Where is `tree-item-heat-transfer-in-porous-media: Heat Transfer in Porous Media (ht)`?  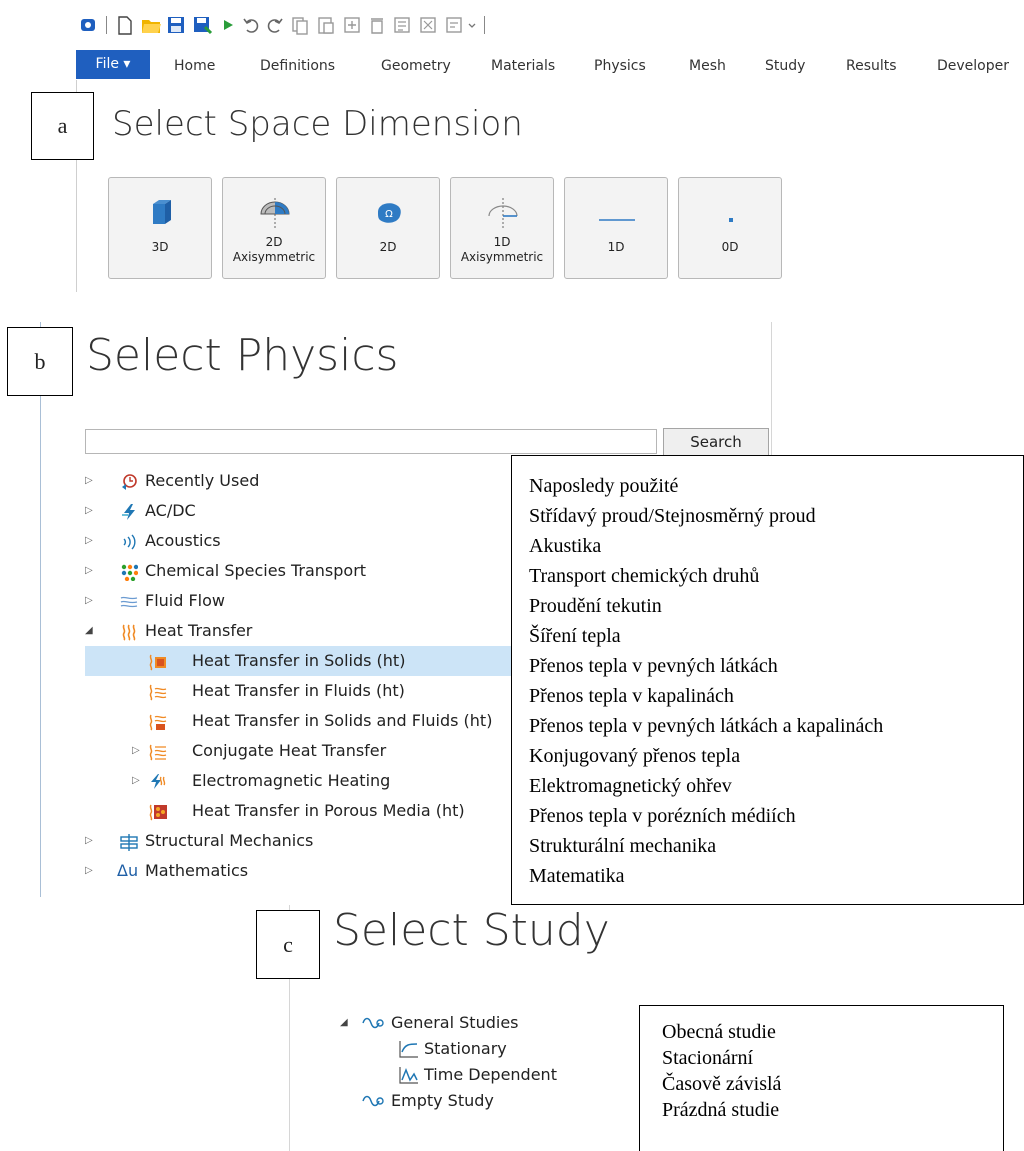
tree-item-heat-transfer-in-porous-media: Heat Transfer in Porous Media (ht) is located at coordinates (295, 811).